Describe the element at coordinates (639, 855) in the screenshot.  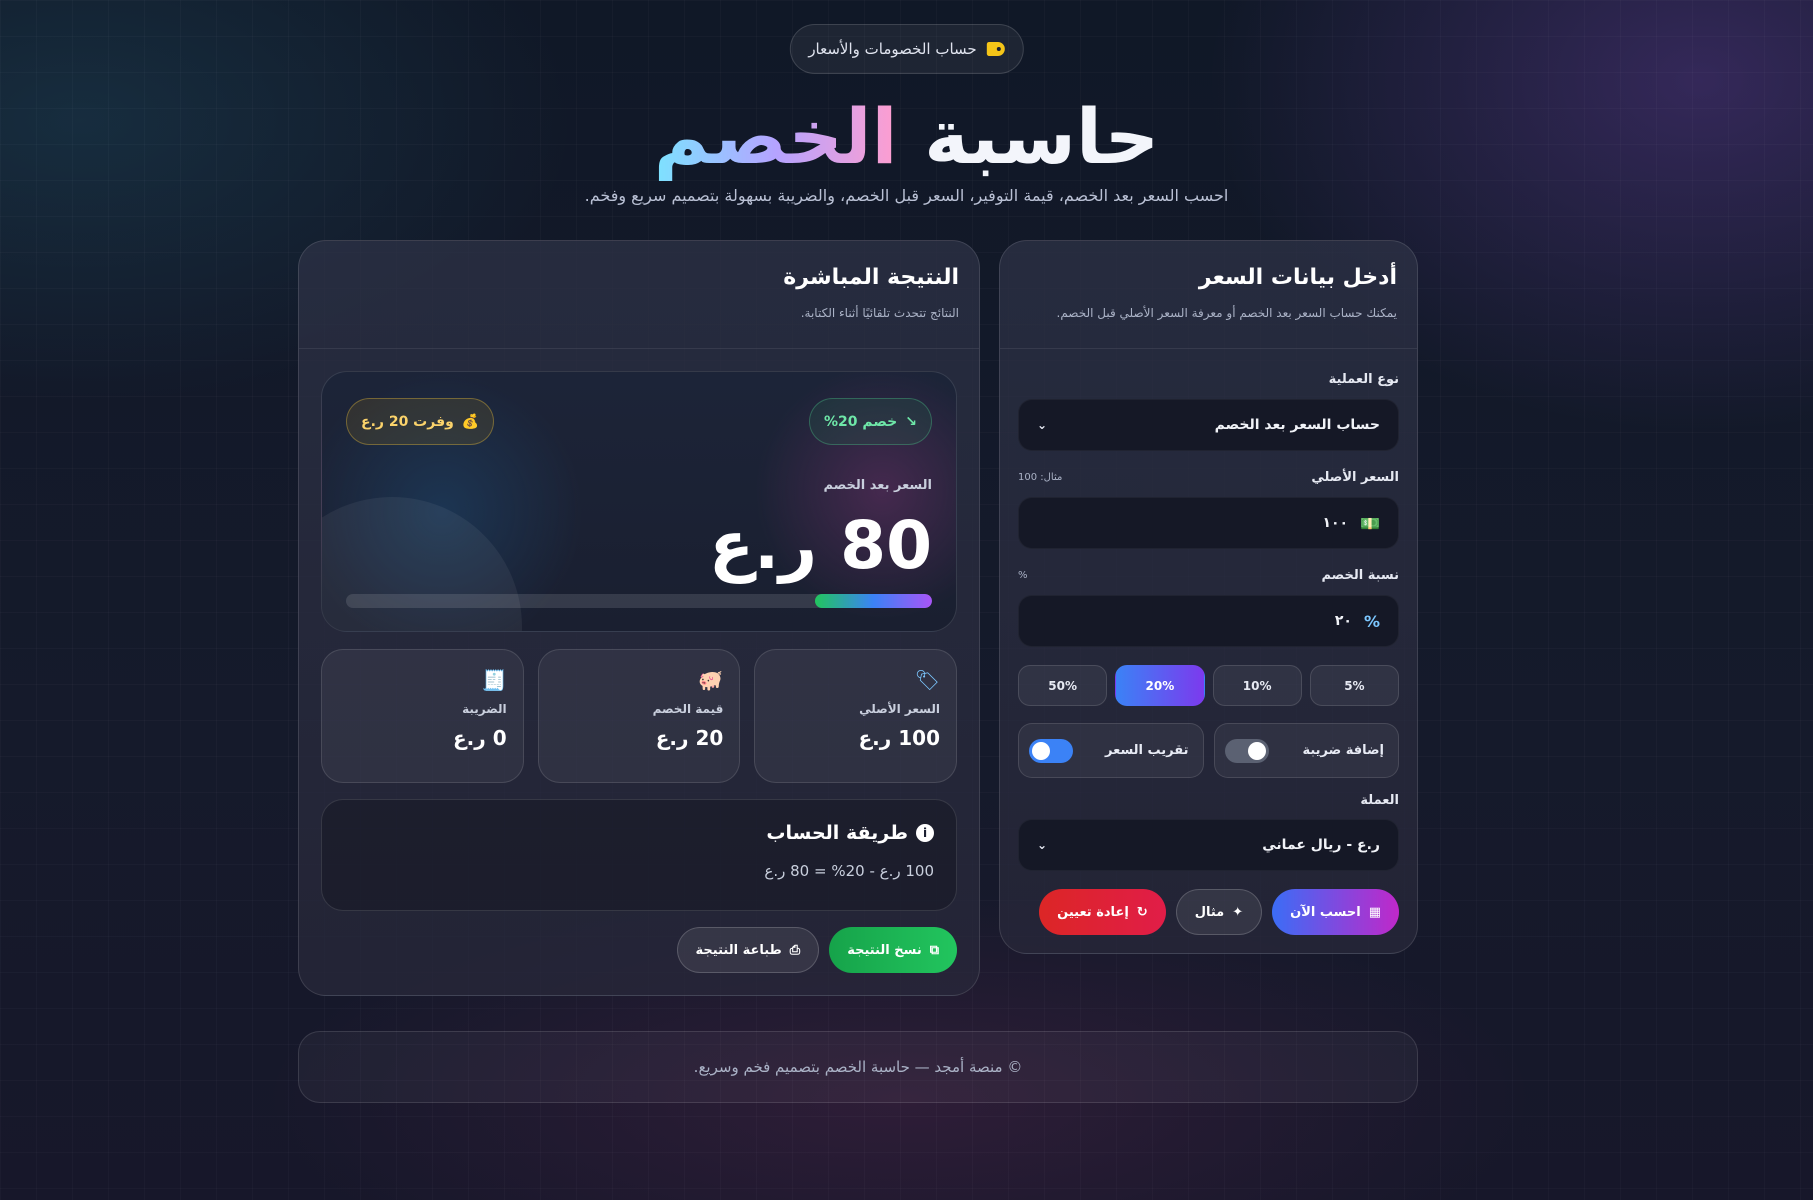
I see `calculation-method: i طريقة الحساب 100 ر.ع - 20% = 80 ر.ع` at that location.